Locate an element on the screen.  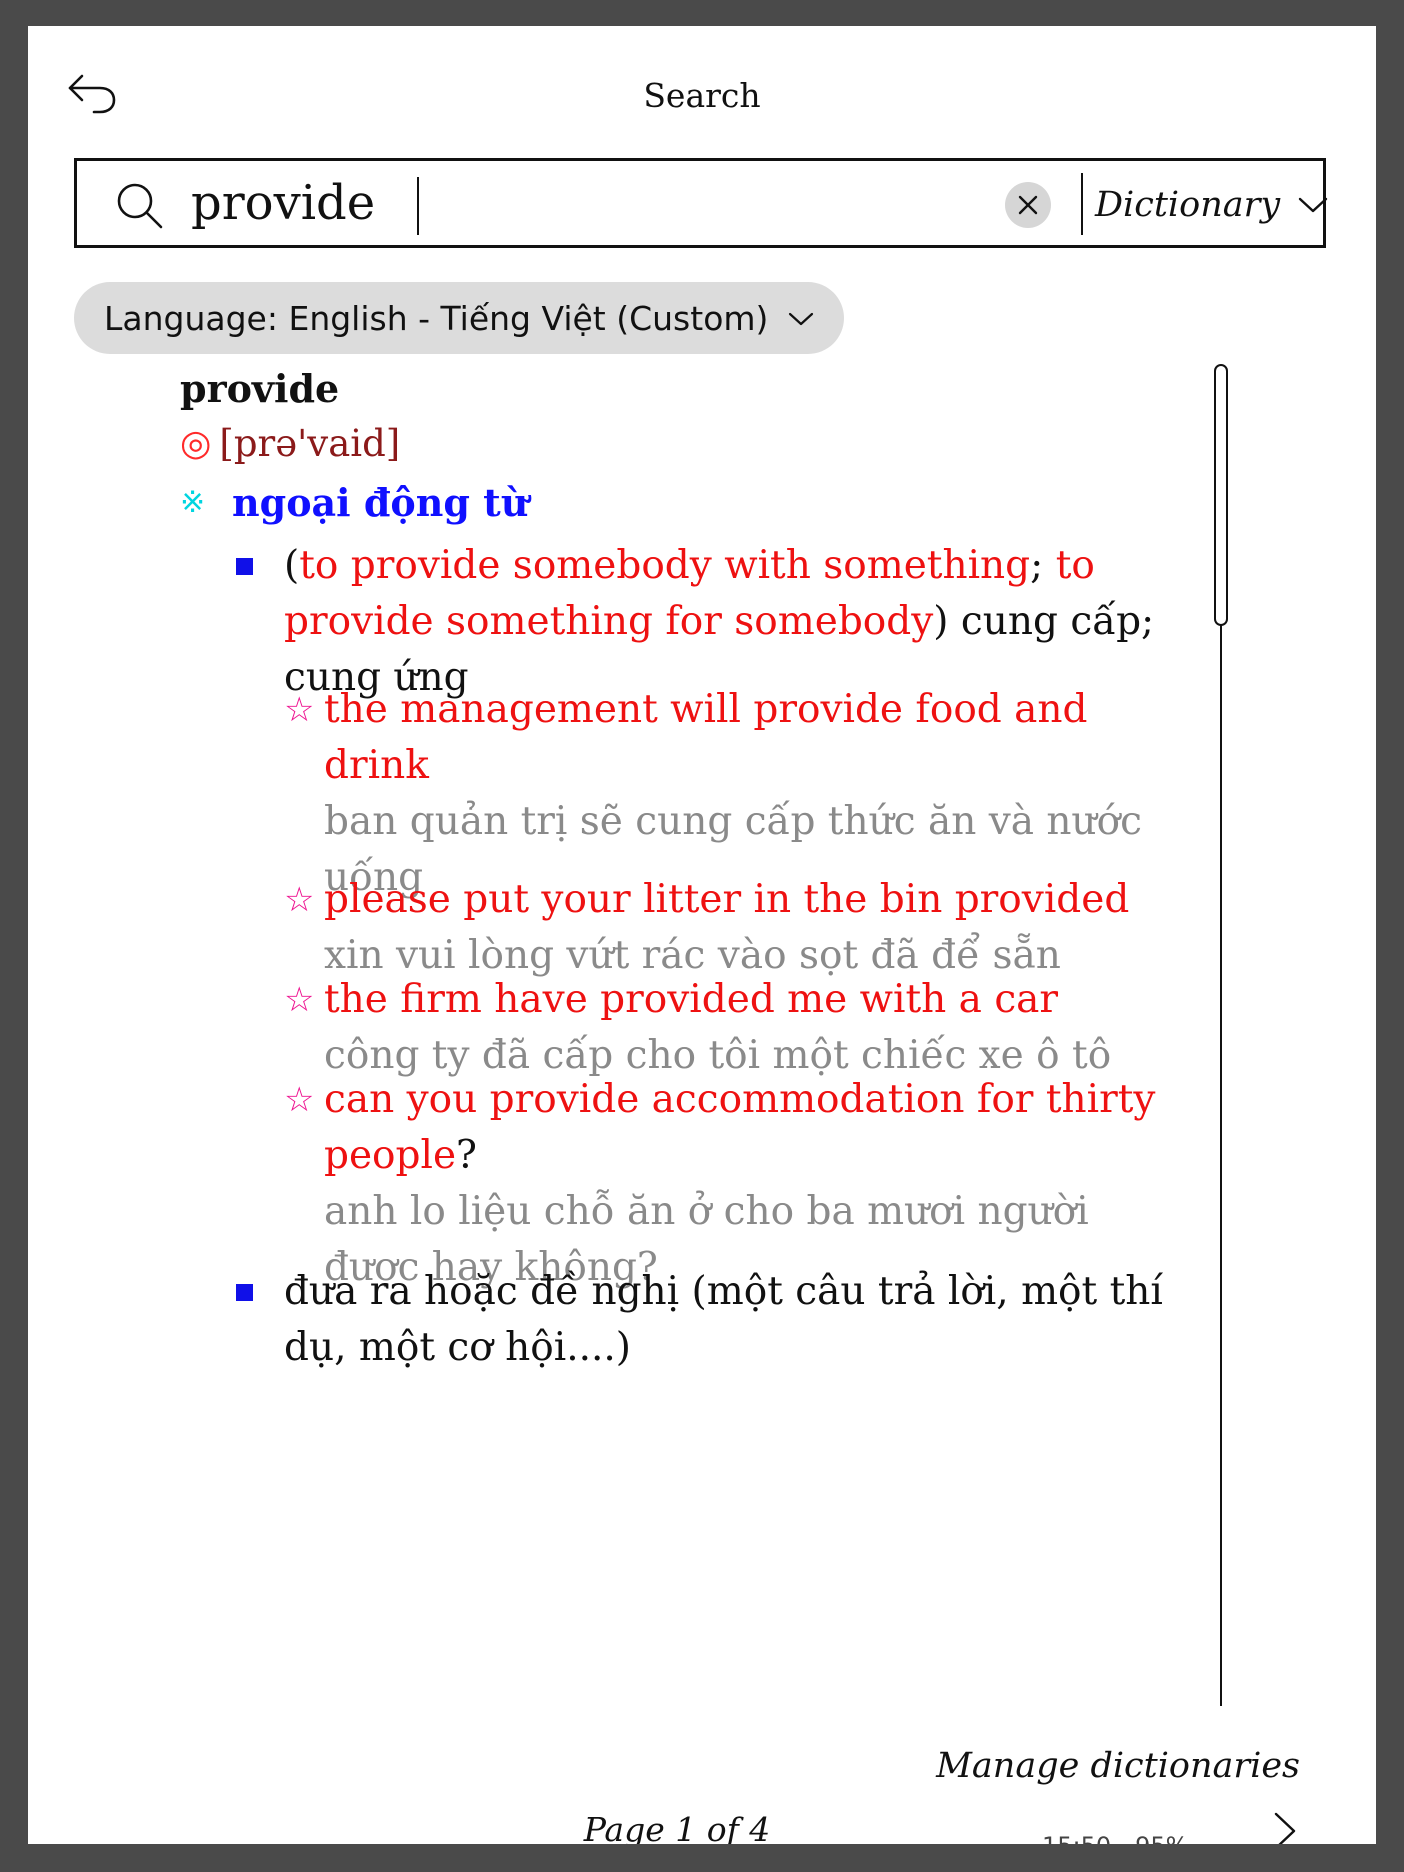
search-icon is located at coordinates (141, 207).